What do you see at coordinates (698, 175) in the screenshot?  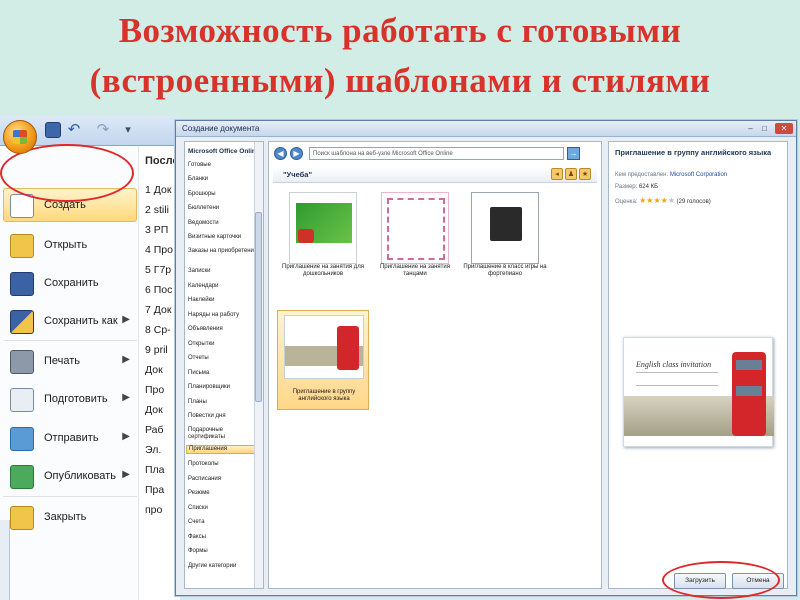 I see `provider-link: Microsoft Corporation` at bounding box center [698, 175].